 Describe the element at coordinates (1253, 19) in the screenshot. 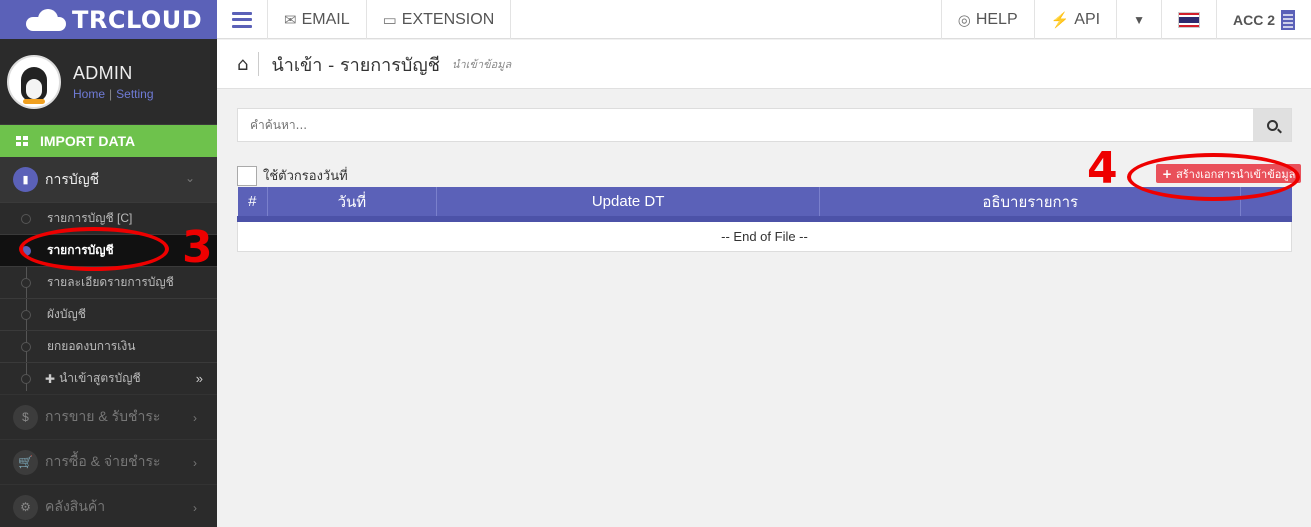

I see `account-label: ACC 2` at that location.